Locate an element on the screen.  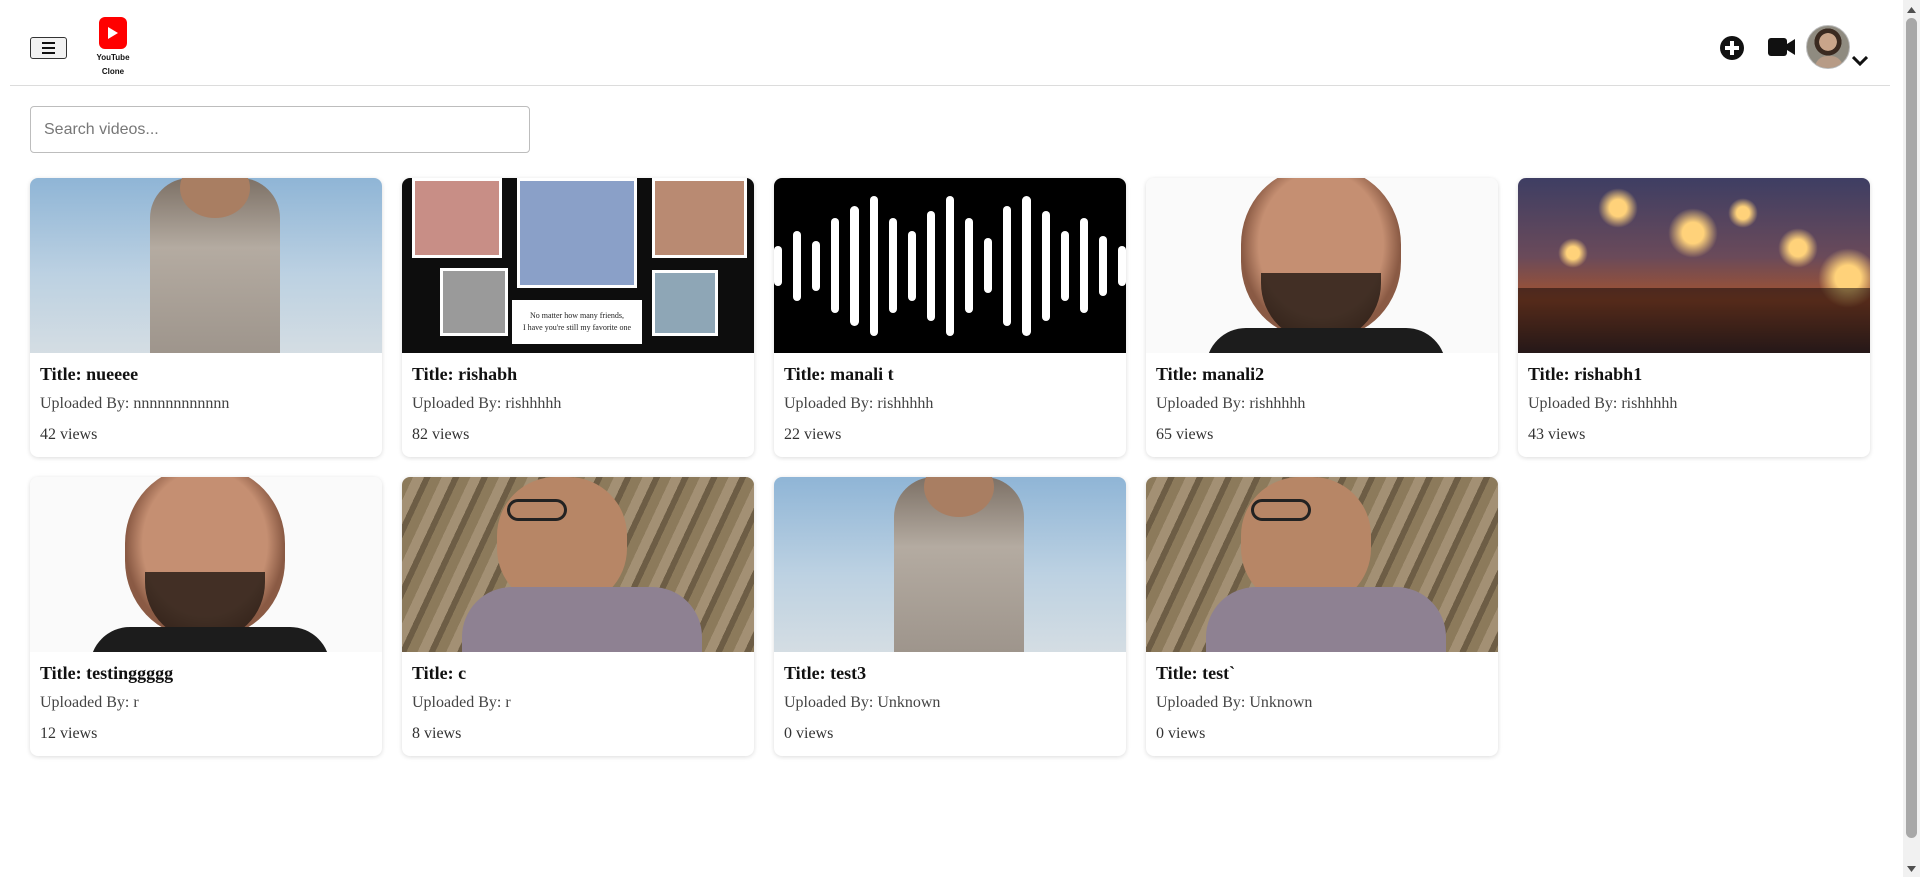
scroll-up-arrow-icon is located at coordinates (1911, 9).